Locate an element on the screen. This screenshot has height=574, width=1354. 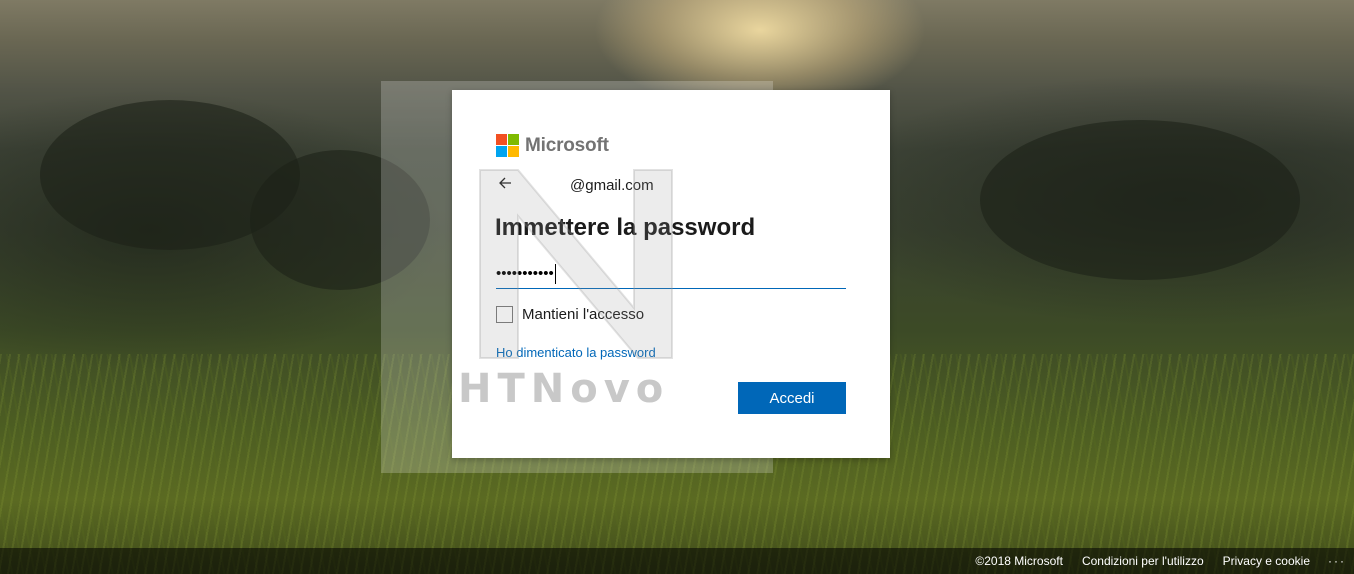
keep-signed-in-label: Mantieni l'accesso is located at coordinates (583, 314).